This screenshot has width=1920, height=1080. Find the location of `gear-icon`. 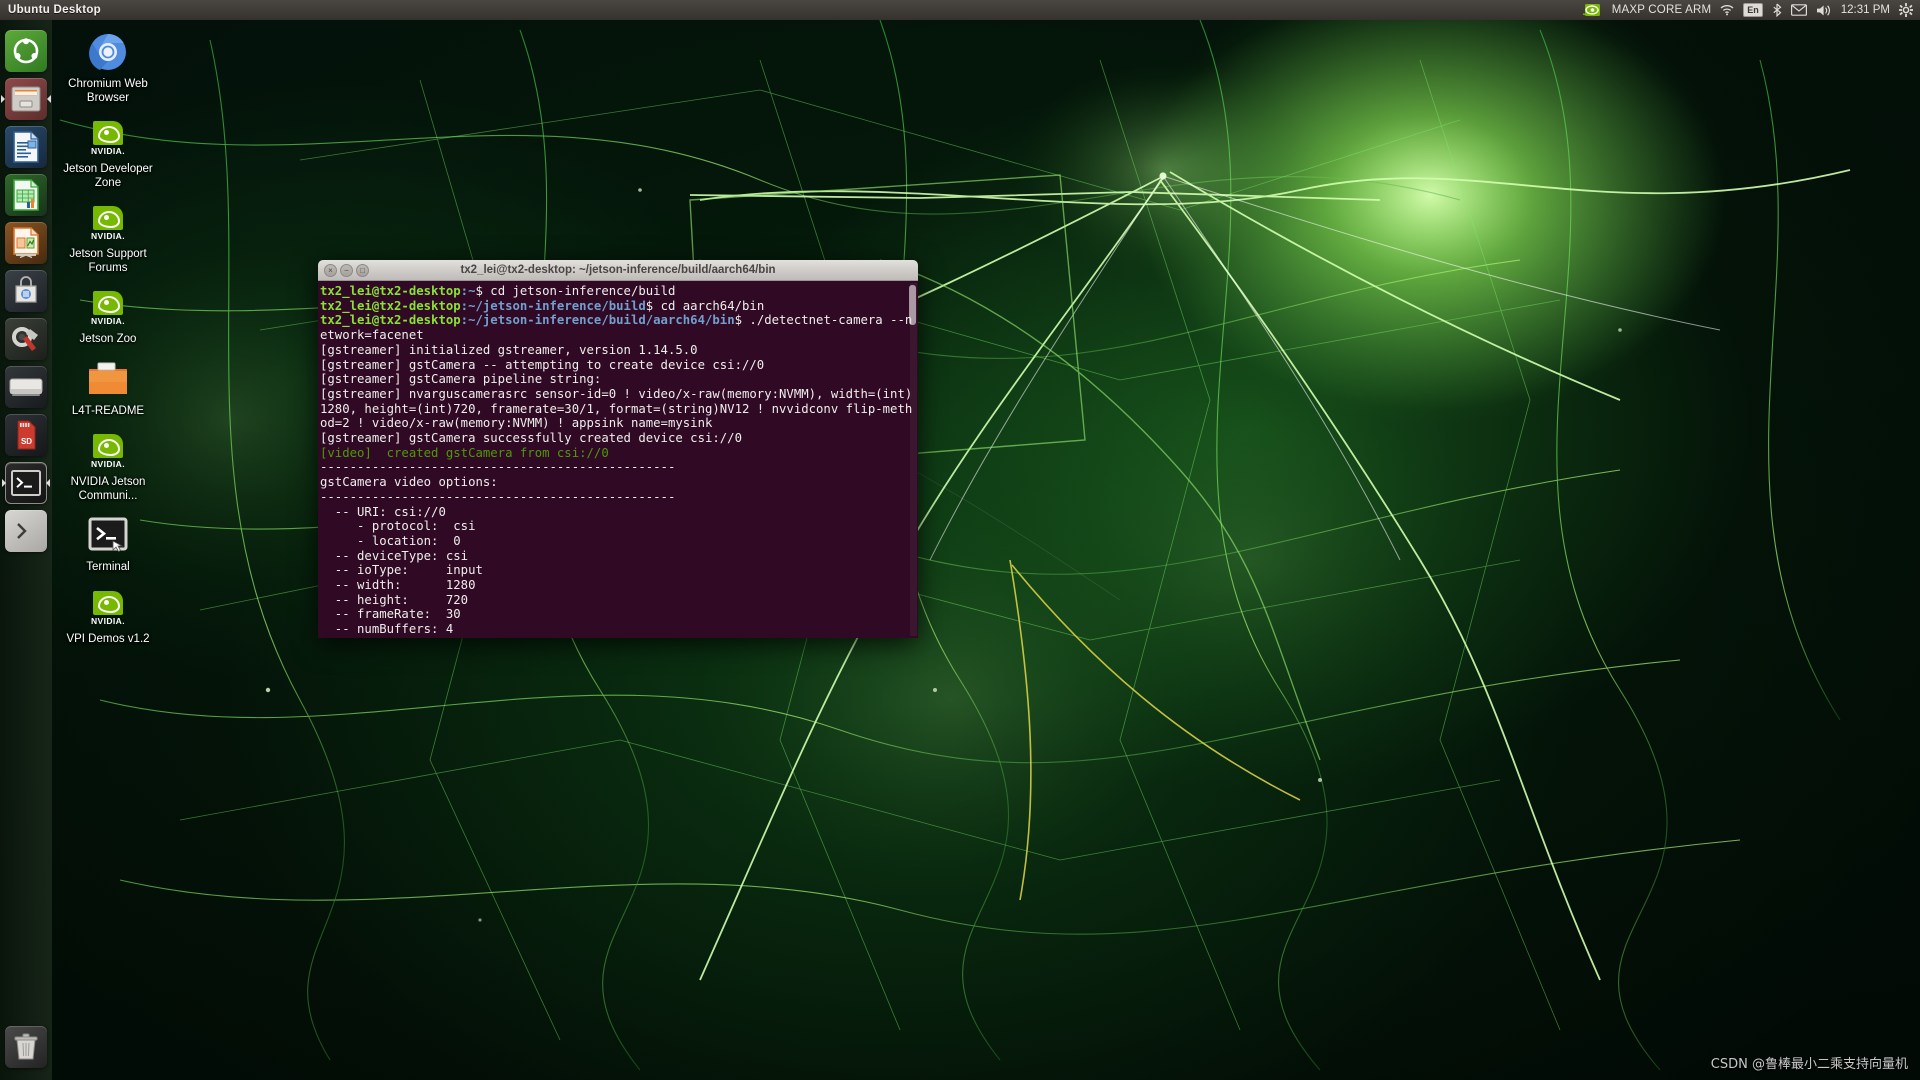

gear-icon is located at coordinates (1906, 10).